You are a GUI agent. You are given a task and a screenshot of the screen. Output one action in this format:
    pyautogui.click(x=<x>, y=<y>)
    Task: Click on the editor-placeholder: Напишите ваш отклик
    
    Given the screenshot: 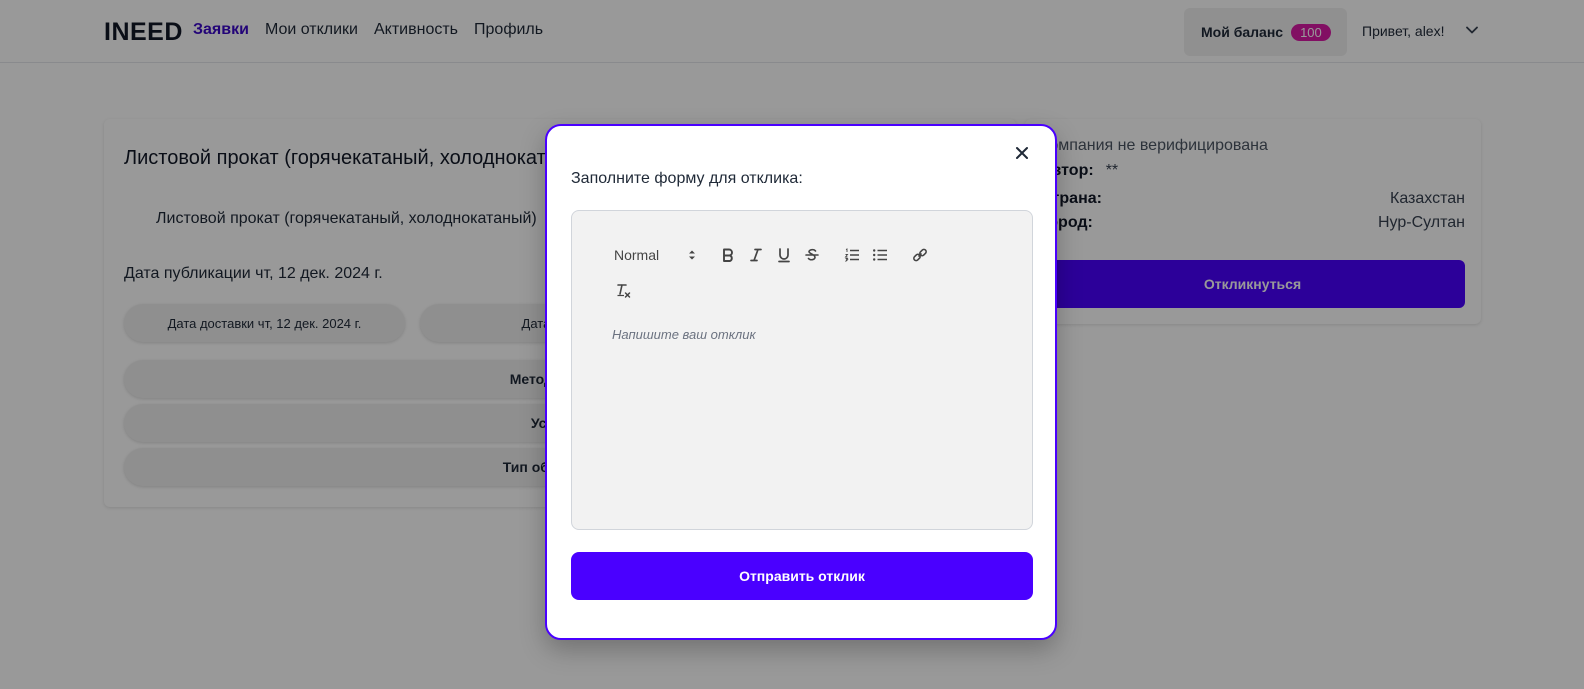 What is the action you would take?
    pyautogui.click(x=684, y=334)
    